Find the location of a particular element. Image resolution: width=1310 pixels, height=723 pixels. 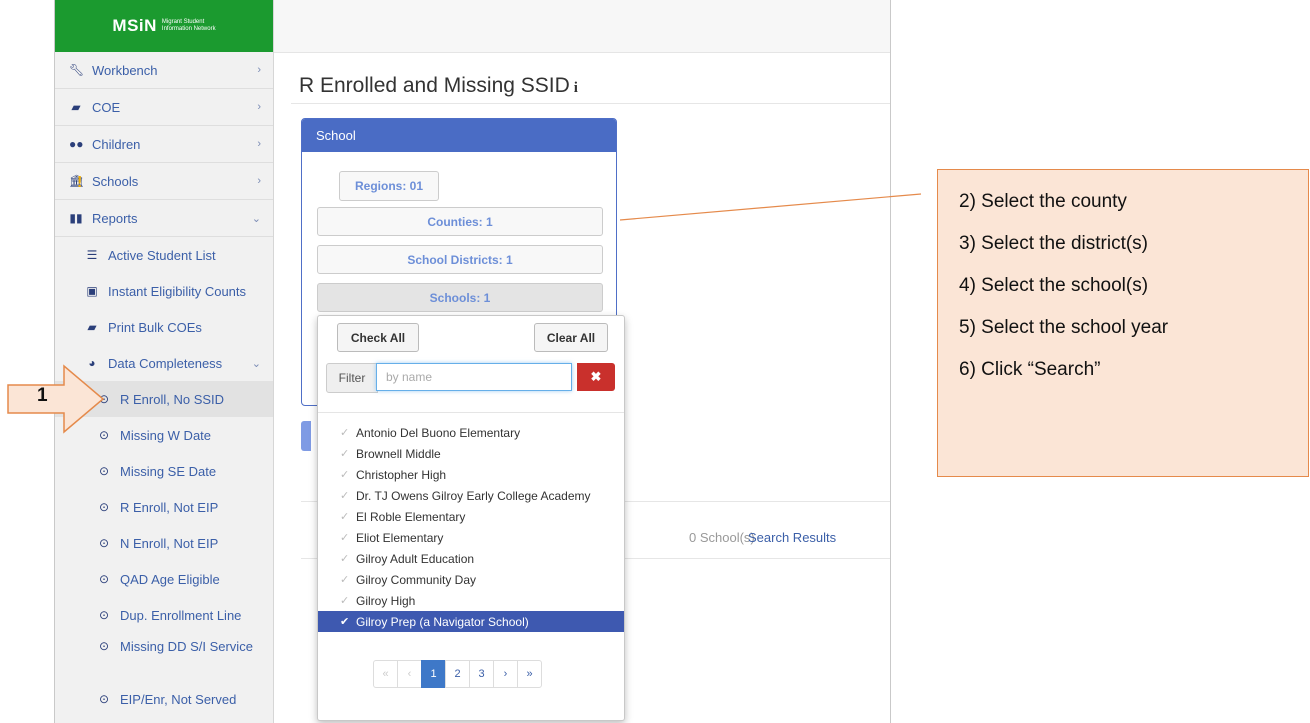

next-page-button: › is located at coordinates (505, 674).